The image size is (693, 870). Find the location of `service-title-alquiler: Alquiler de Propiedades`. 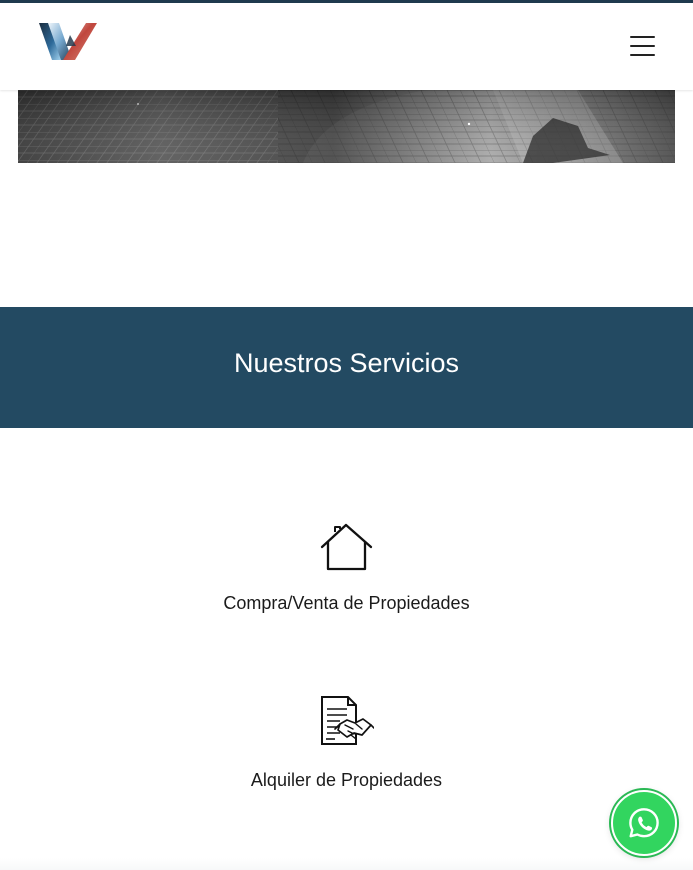

service-title-alquiler: Alquiler de Propiedades is located at coordinates (346, 780).